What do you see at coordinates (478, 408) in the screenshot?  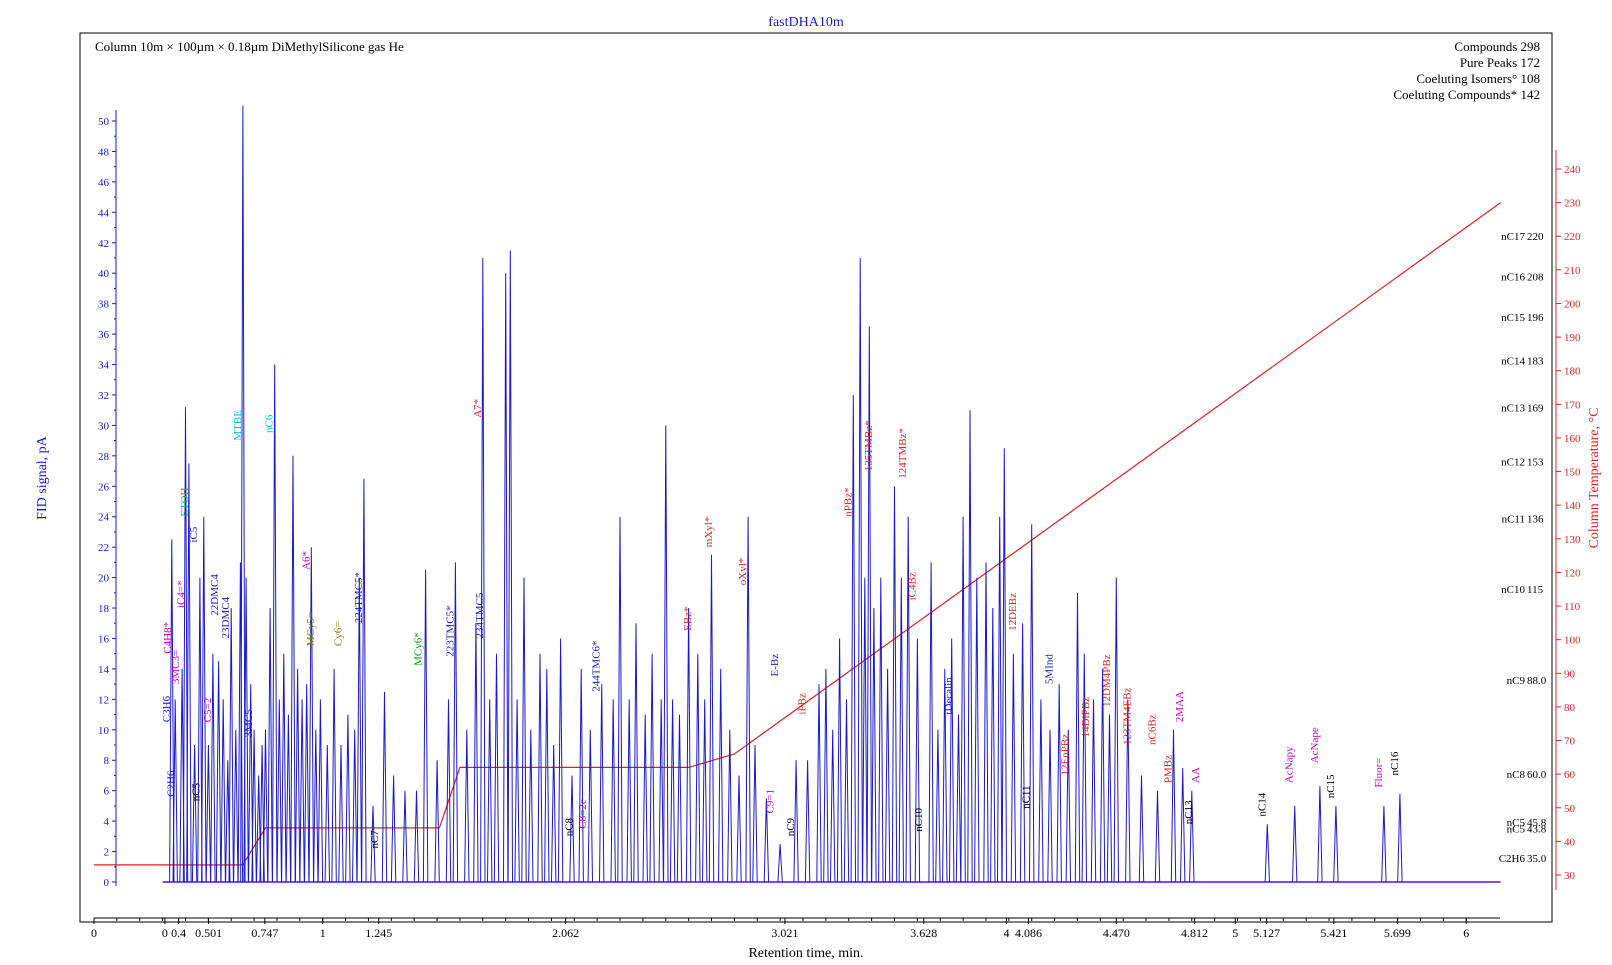 I see `peak-label: A7*` at bounding box center [478, 408].